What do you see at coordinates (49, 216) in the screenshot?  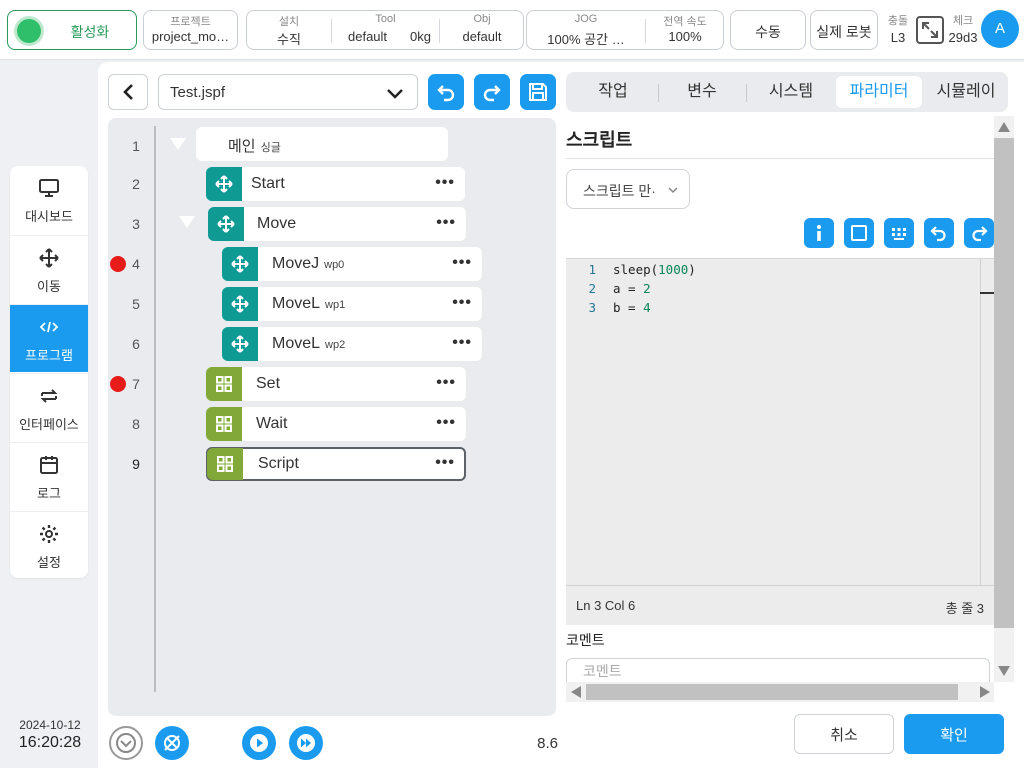 I see `nav-label-dashboard: 대시보드` at bounding box center [49, 216].